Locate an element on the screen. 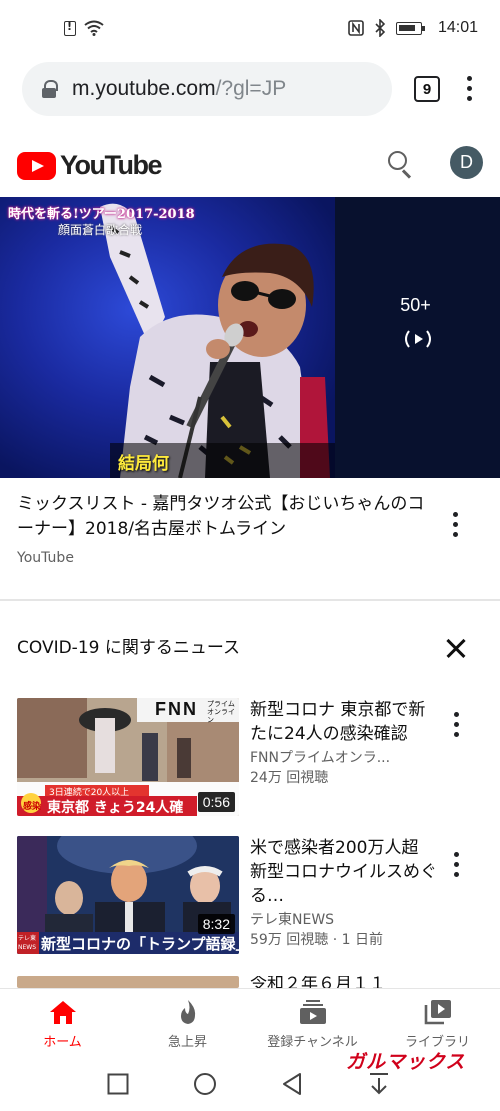 Image resolution: width=500 pixels, height=1111 pixels. thumbnail-subtitle: 結局何 is located at coordinates (143, 464).